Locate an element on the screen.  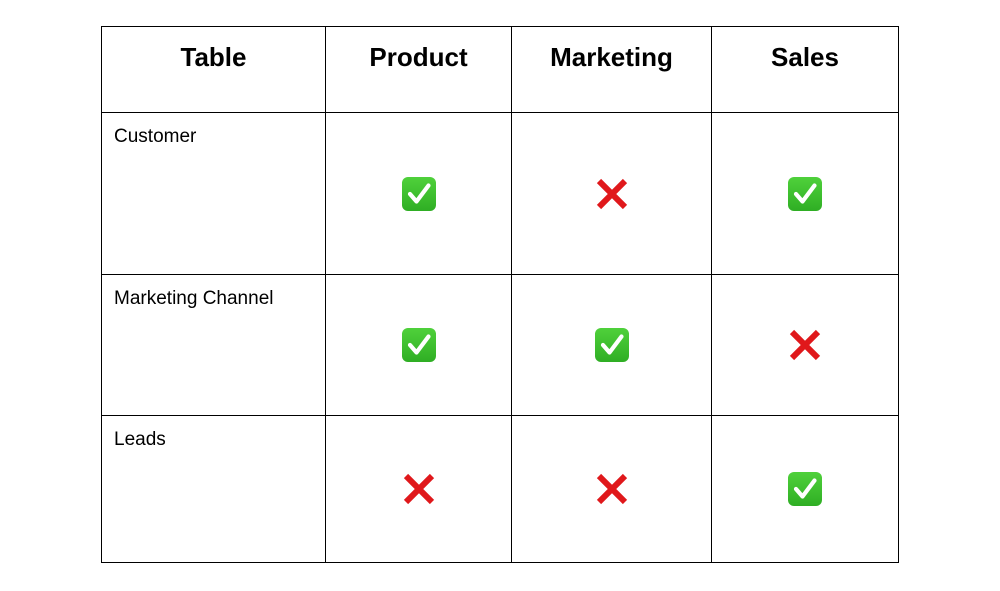
cell-customer-sales is located at coordinates (805, 193).